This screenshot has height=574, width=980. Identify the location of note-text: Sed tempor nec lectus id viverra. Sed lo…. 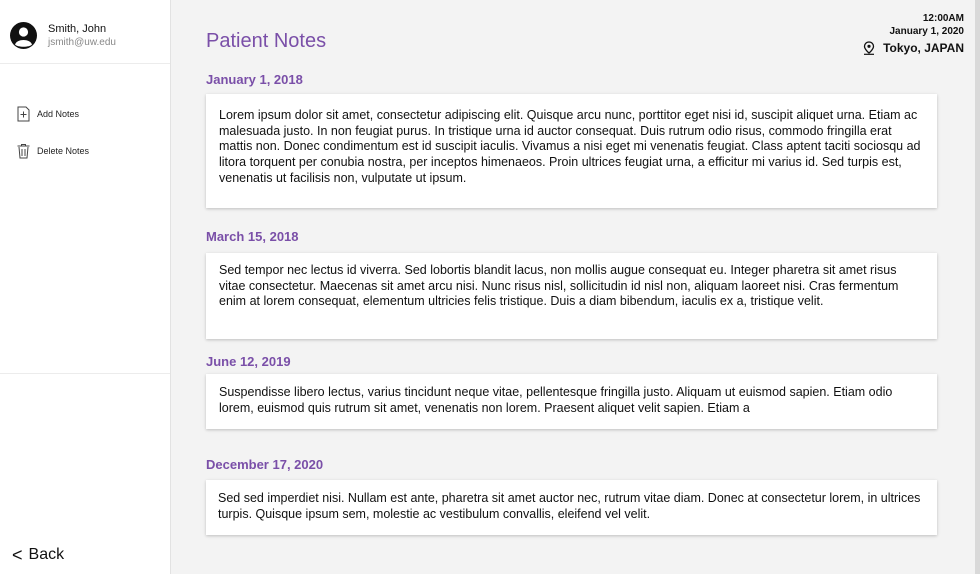
(559, 286).